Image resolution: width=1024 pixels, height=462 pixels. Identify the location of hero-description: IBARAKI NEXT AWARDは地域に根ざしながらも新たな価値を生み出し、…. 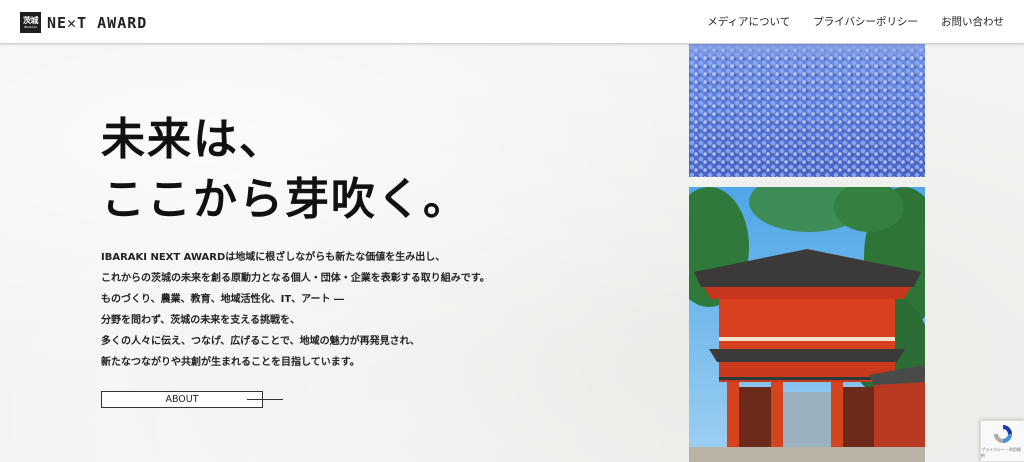
(295, 310).